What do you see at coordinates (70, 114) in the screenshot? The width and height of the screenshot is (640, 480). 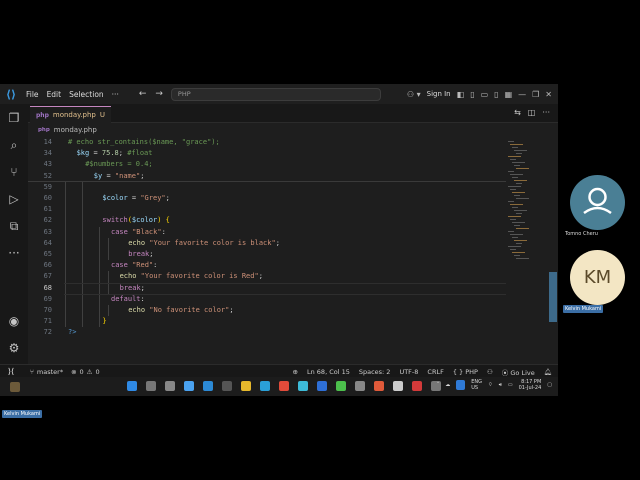 I see `tab-monday-php: php monday.php U` at bounding box center [70, 114].